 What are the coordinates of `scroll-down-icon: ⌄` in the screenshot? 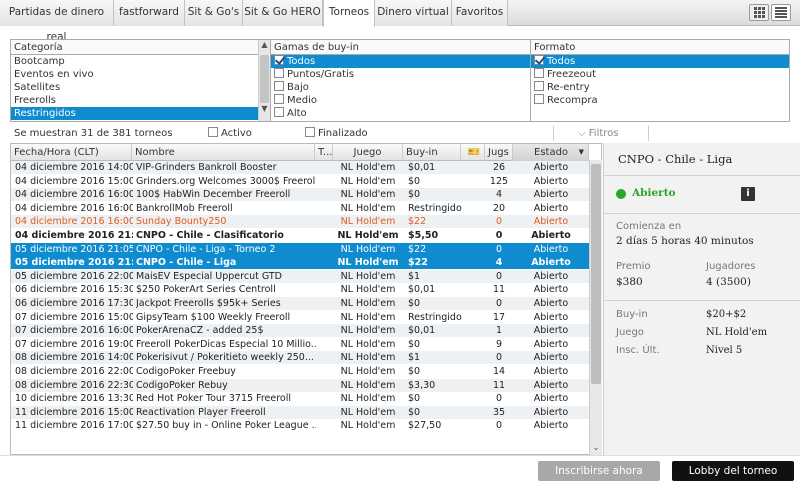 It's located at (596, 448).